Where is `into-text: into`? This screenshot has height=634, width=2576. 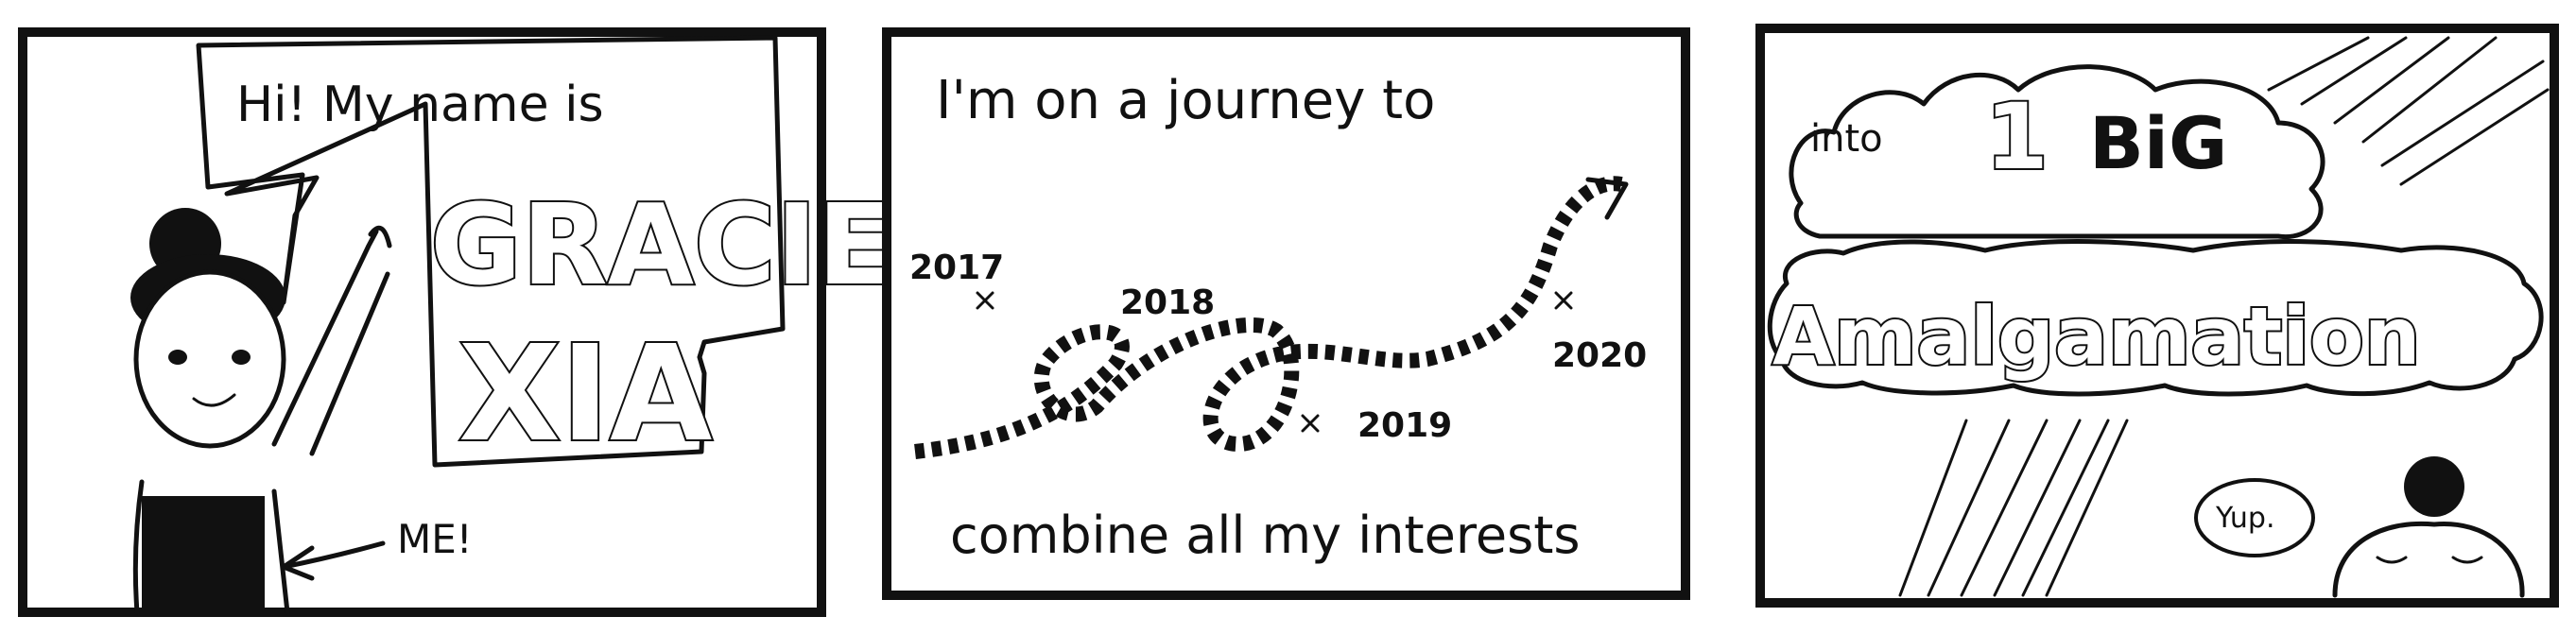 into-text: into is located at coordinates (1847, 139).